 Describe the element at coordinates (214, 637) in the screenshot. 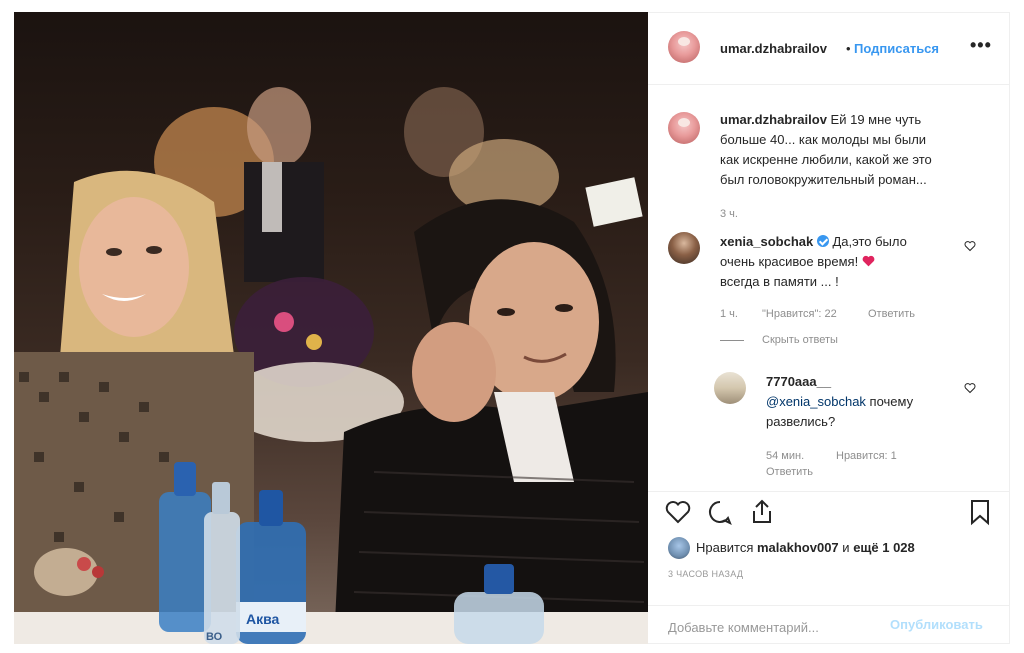

I see `bottle-label: ВО` at that location.